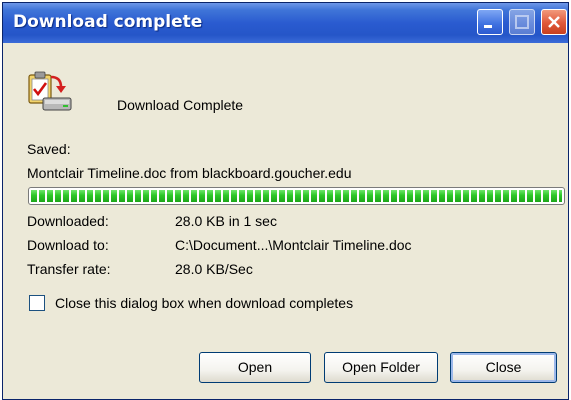  I want to click on close-button: Close, so click(503, 367).